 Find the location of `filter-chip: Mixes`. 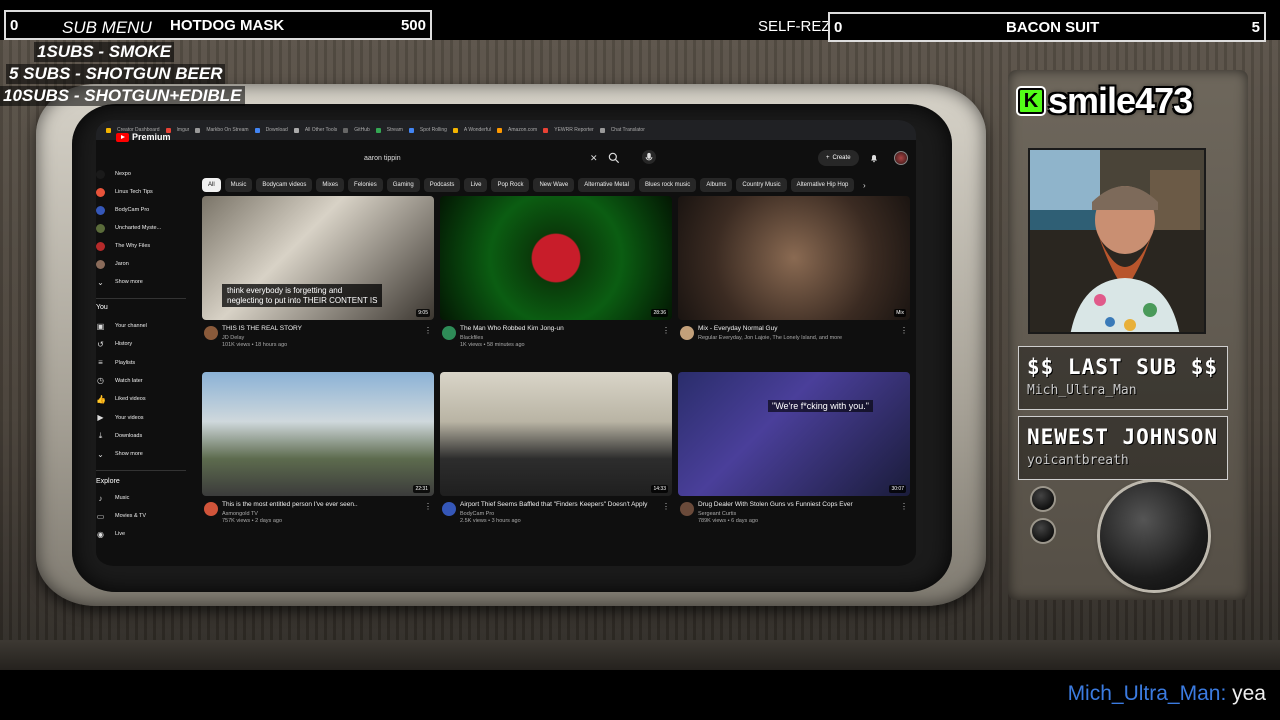

filter-chip: Mixes is located at coordinates (330, 185).